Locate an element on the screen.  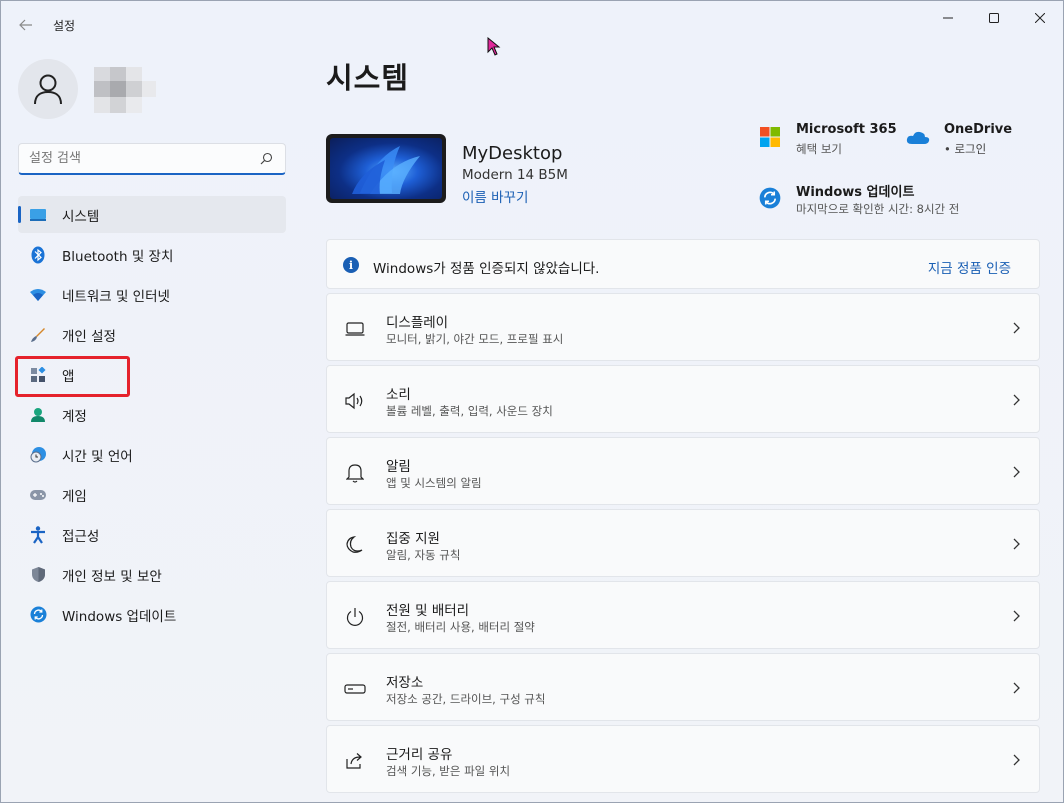
card-focus-assist: 집중 지원 알림, 자동 규칙 is located at coordinates (683, 543).